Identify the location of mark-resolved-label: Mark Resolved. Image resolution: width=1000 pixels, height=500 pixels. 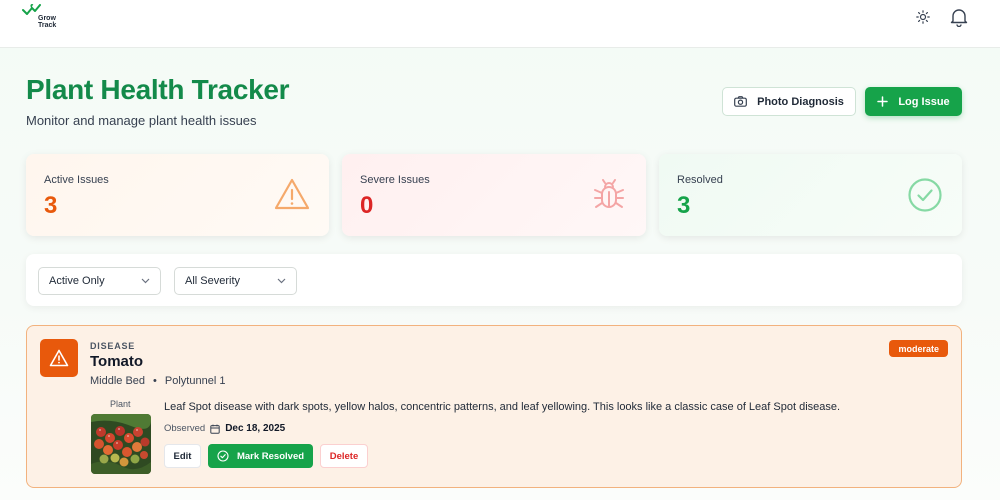
(270, 456).